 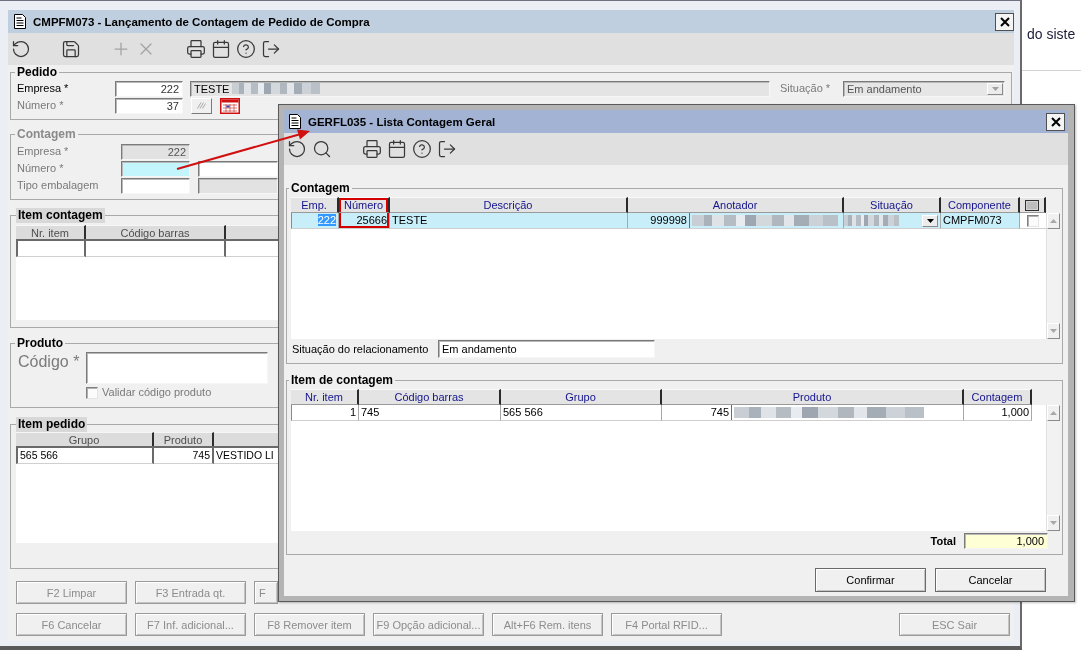 What do you see at coordinates (177, 368) in the screenshot?
I see `input-field` at bounding box center [177, 368].